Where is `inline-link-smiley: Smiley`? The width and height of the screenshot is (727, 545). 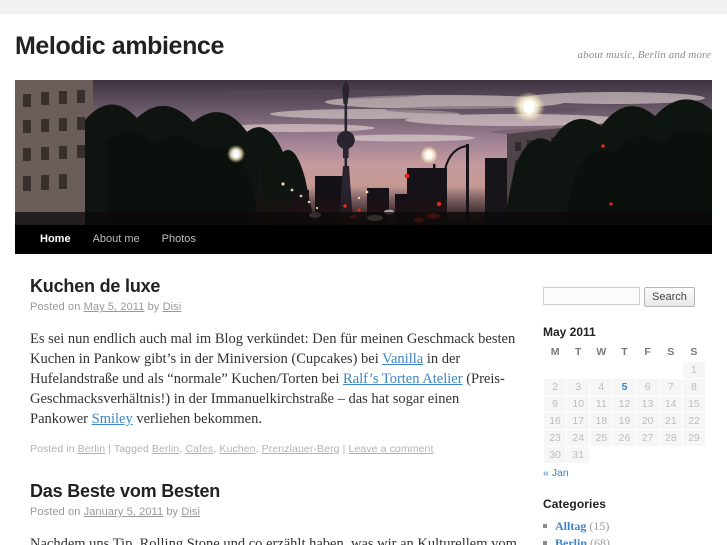 inline-link-smiley: Smiley is located at coordinates (112, 419).